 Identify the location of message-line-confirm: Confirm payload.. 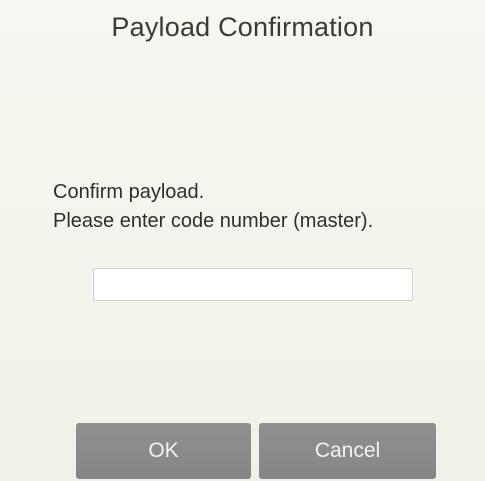
(129, 192).